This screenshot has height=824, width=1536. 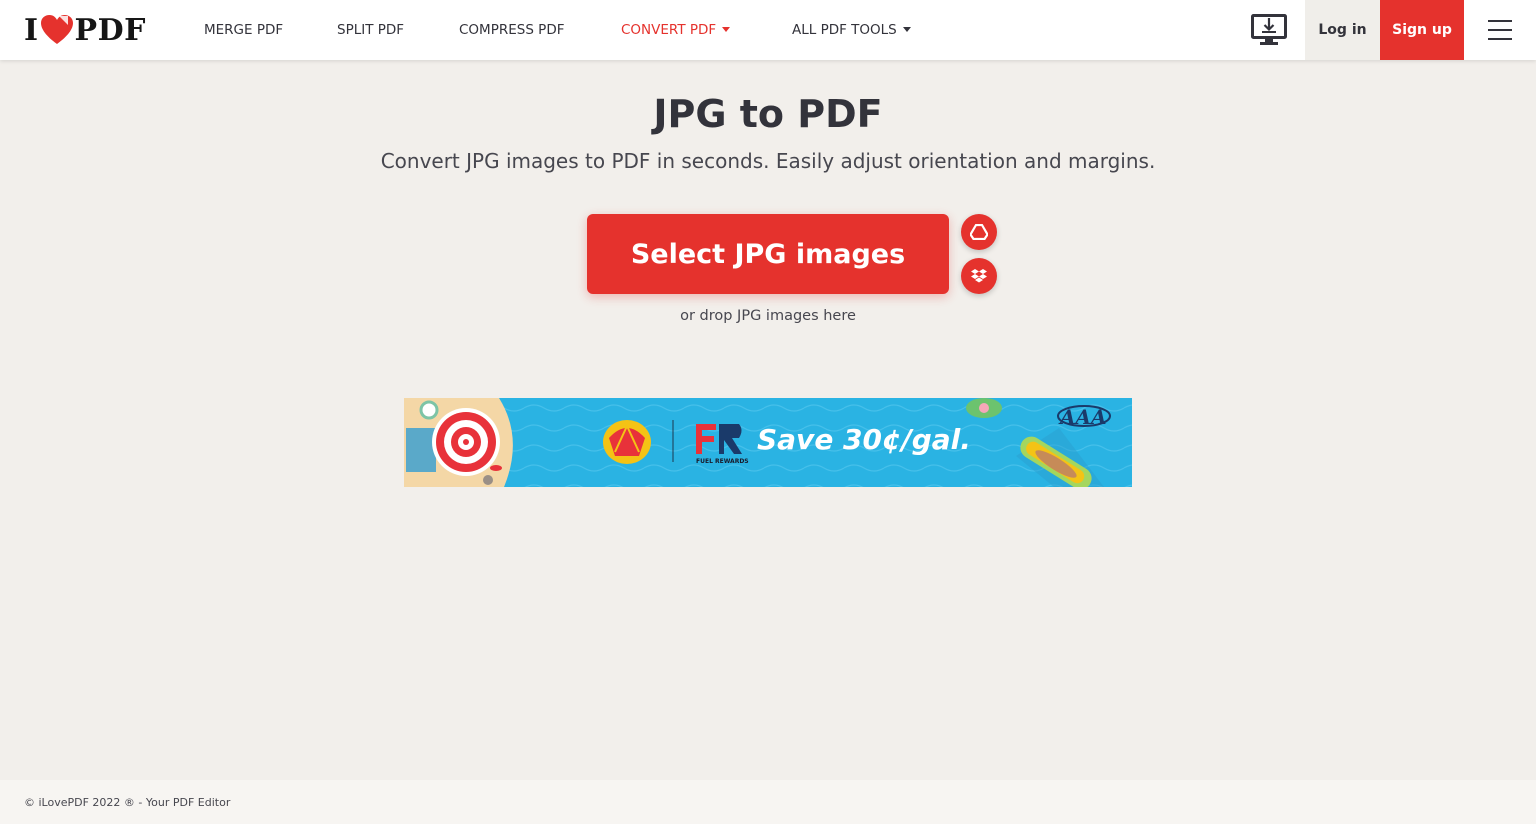 I want to click on nav-compress-pdf: COMPRESS PDF, so click(x=511, y=30).